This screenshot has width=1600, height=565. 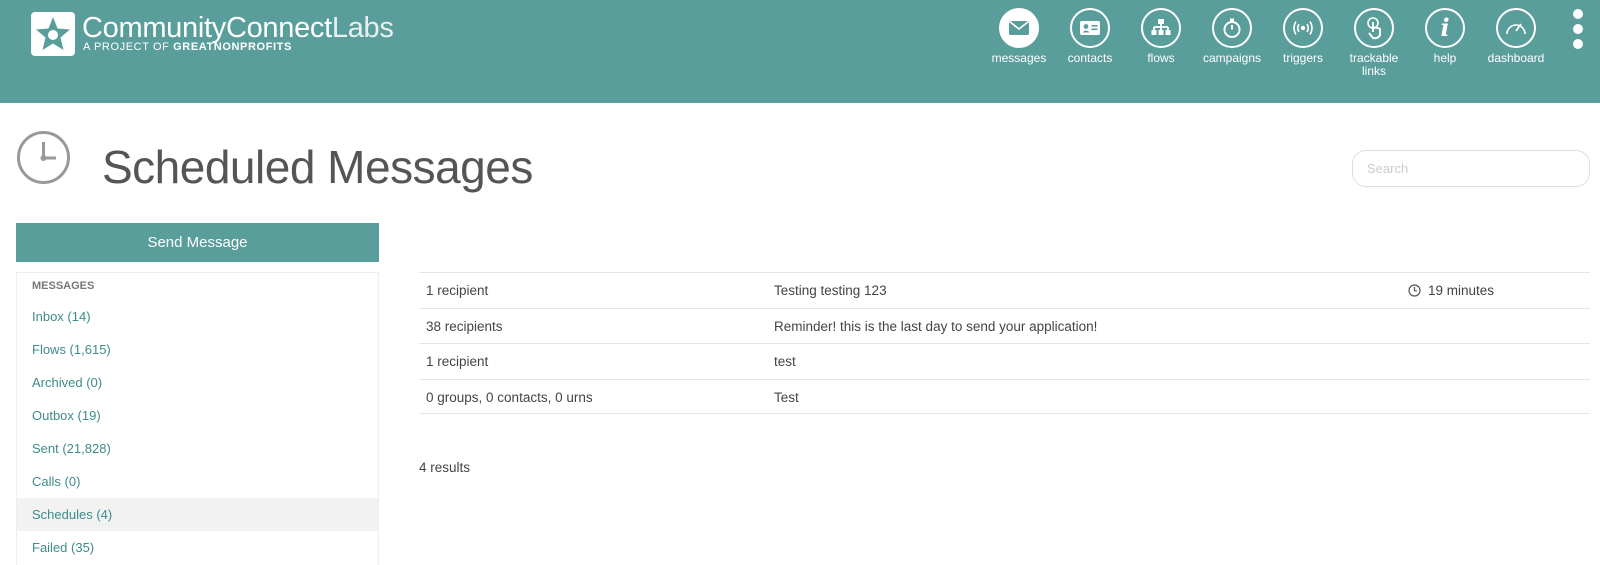 I want to click on time-cell: 19 minutes, so click(x=1451, y=290).